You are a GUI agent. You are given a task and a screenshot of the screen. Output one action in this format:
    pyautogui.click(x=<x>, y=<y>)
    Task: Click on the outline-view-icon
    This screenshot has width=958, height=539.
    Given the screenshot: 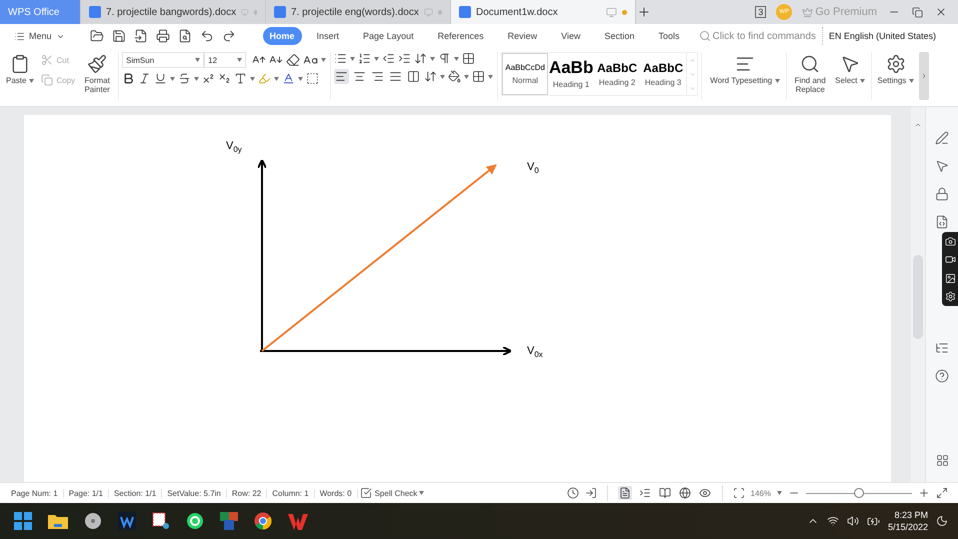 What is the action you would take?
    pyautogui.click(x=644, y=493)
    